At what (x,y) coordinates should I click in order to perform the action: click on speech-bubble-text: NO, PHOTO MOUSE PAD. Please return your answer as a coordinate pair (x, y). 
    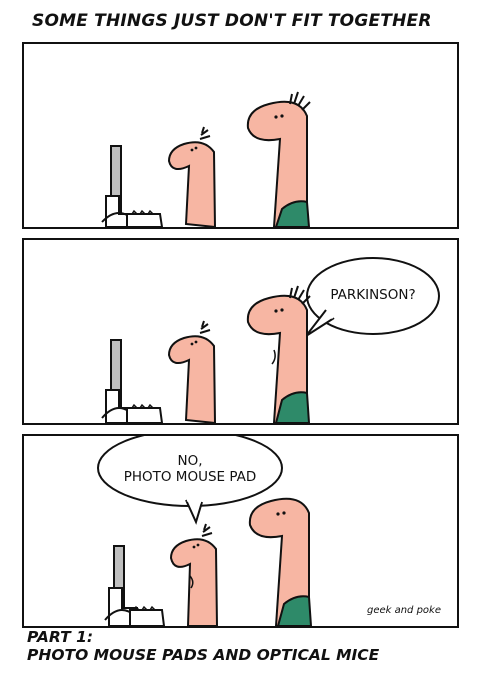
    Looking at the image, I should click on (190, 469).